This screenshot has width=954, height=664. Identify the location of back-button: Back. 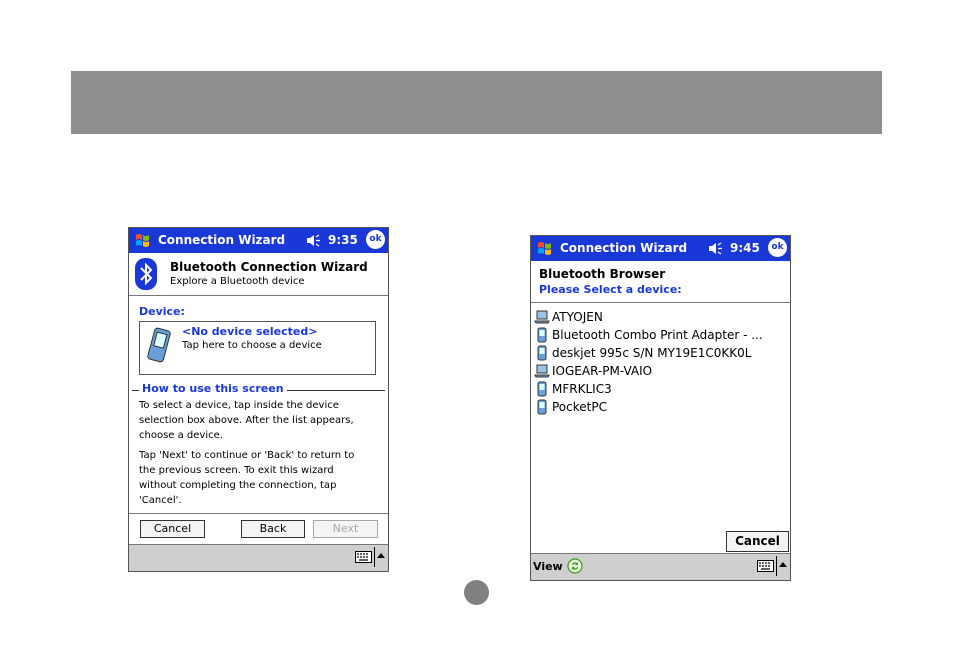
(273, 529).